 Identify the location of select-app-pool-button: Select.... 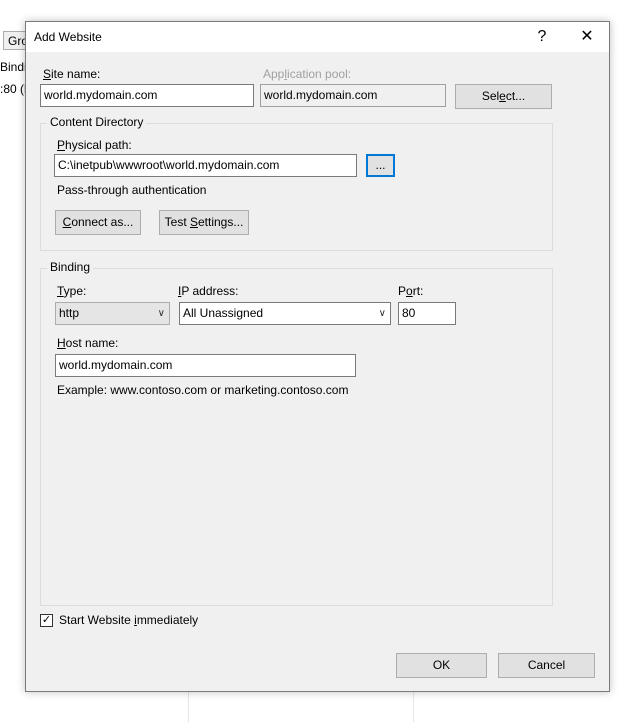
(503, 96).